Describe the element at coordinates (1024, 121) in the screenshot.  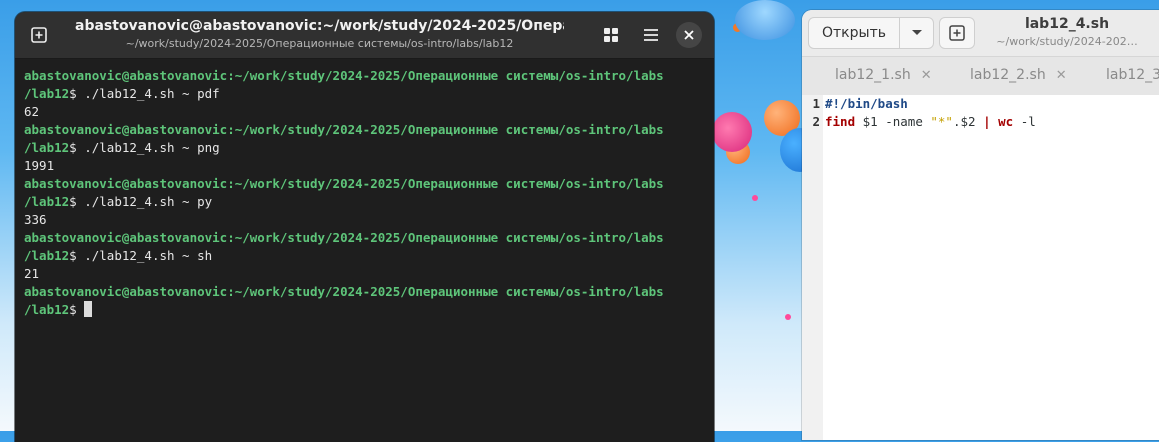
I see `args-token: -l` at that location.